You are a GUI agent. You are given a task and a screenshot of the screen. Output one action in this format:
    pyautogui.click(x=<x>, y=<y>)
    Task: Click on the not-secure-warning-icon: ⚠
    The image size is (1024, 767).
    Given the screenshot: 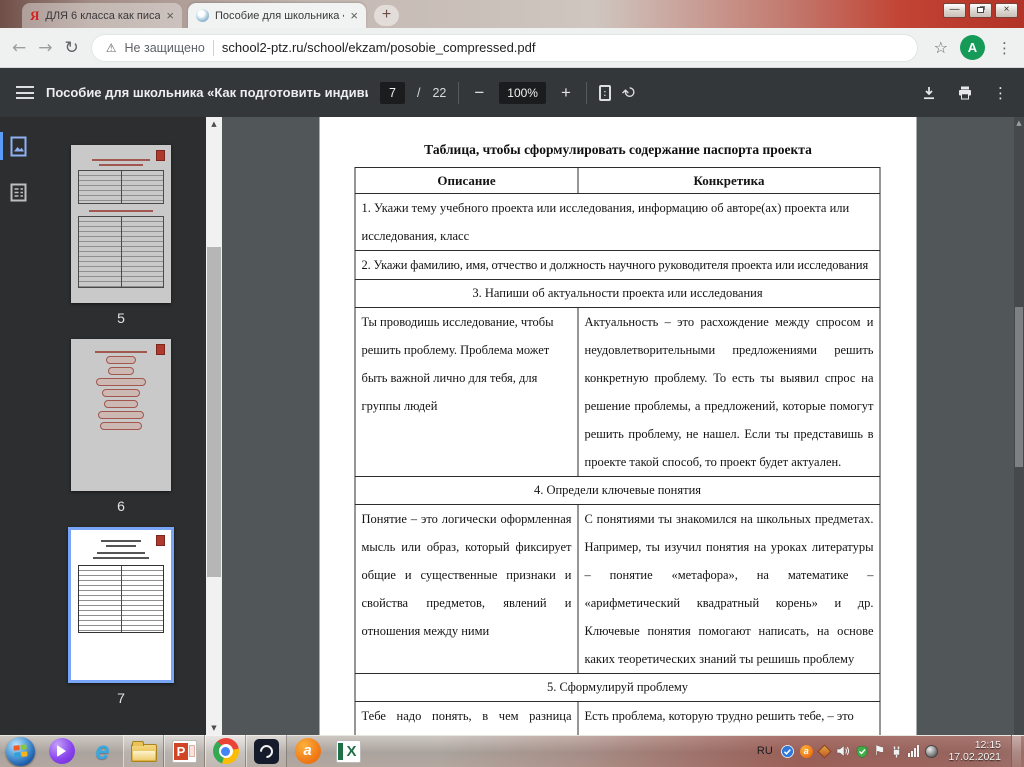 What is the action you would take?
    pyautogui.click(x=111, y=48)
    